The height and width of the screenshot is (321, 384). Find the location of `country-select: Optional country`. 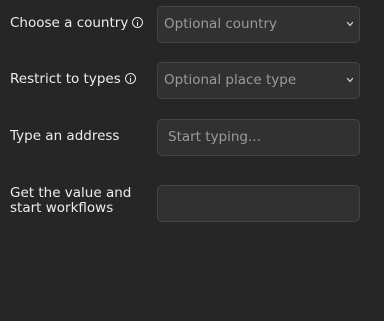

country-select: Optional country is located at coordinates (258, 24).